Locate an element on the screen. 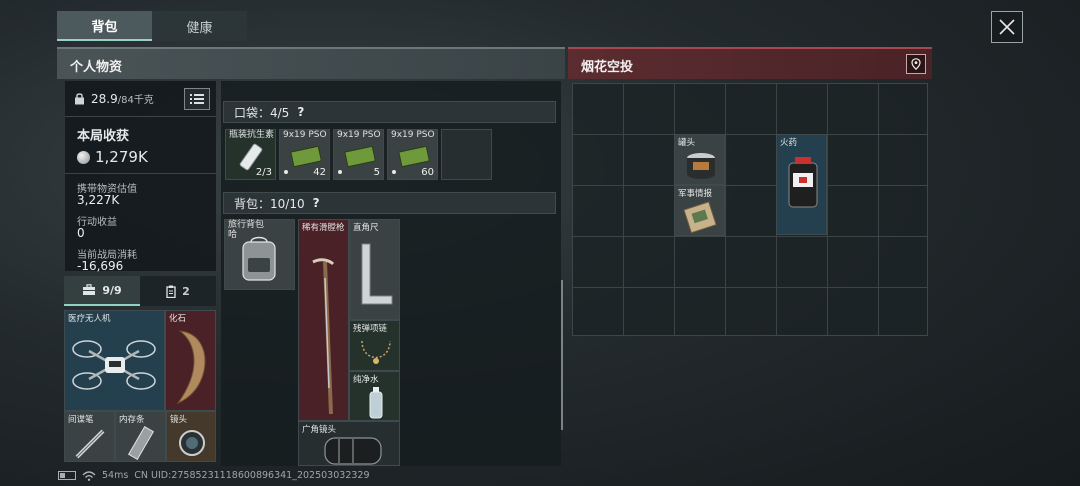 This screenshot has height=486, width=1080. close-button is located at coordinates (1007, 27).